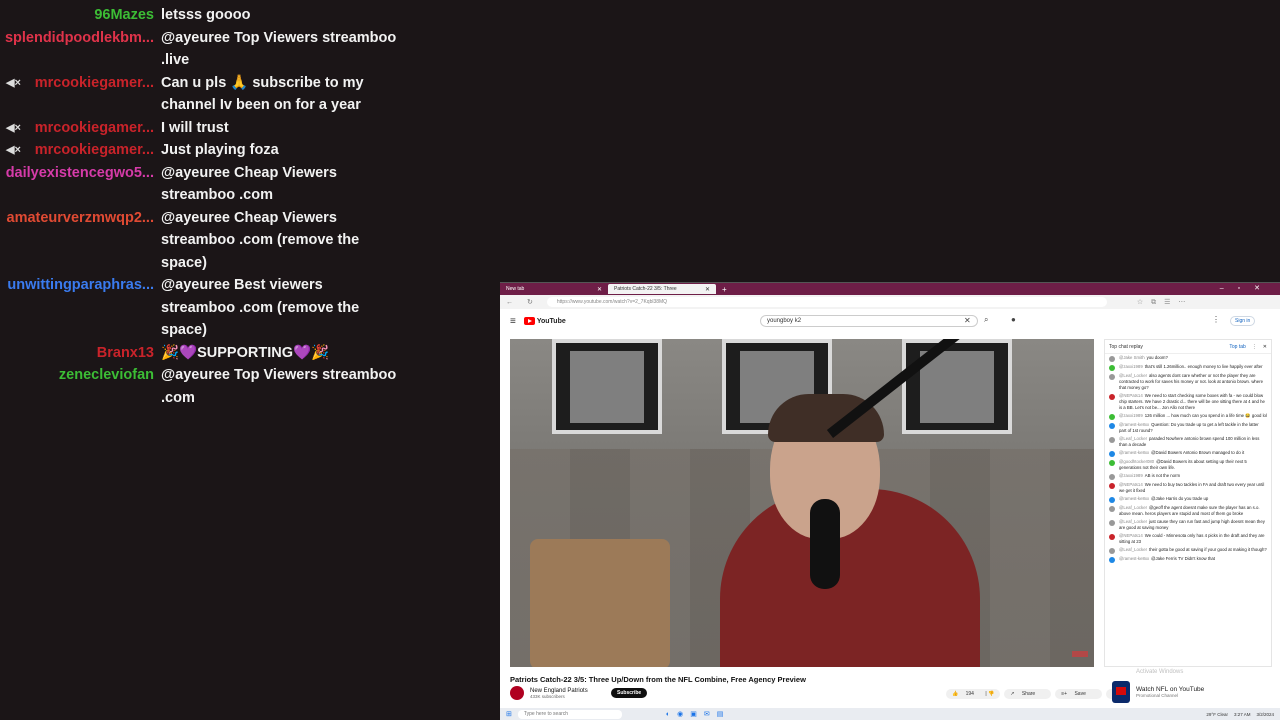  Describe the element at coordinates (967, 320) in the screenshot. I see `clear-icon: ✕` at that location.